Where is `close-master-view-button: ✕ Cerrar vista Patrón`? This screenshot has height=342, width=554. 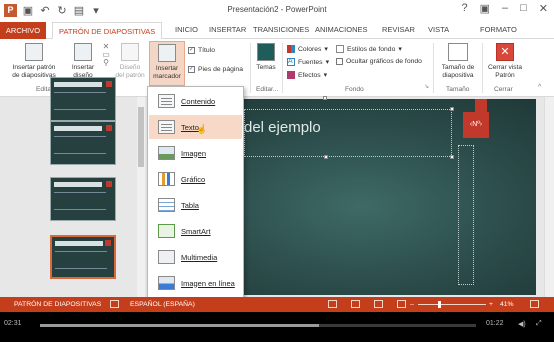
close-master-view-button: ✕ Cerrar vista Patrón is located at coordinates (505, 61).